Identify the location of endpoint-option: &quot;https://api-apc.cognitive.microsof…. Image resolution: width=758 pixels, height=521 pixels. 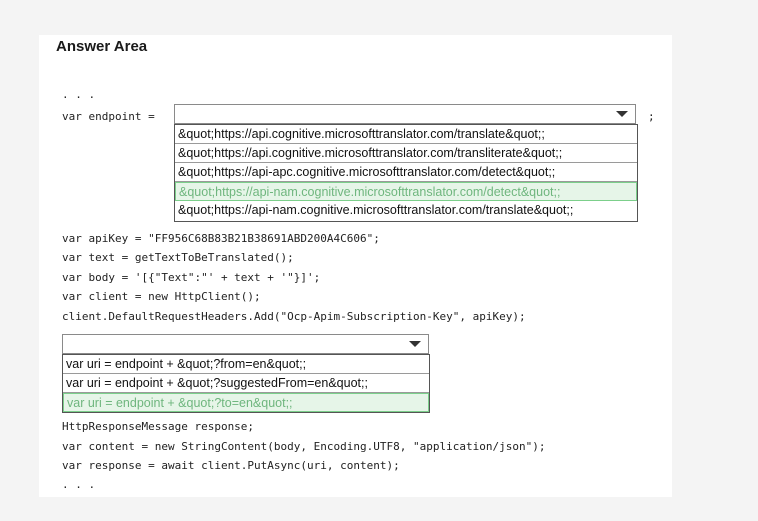
(406, 172).